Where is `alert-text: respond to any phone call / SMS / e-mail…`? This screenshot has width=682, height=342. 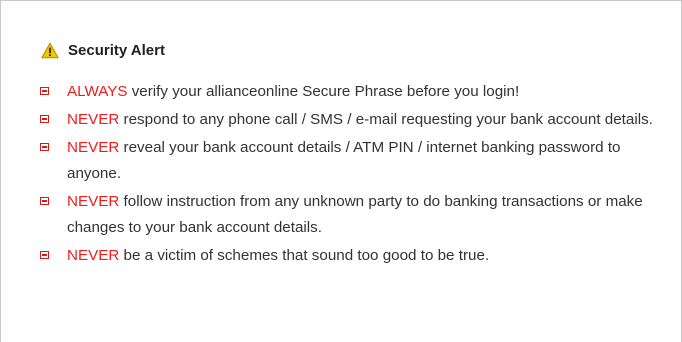 alert-text: respond to any phone call / SMS / e-mail… is located at coordinates (386, 119).